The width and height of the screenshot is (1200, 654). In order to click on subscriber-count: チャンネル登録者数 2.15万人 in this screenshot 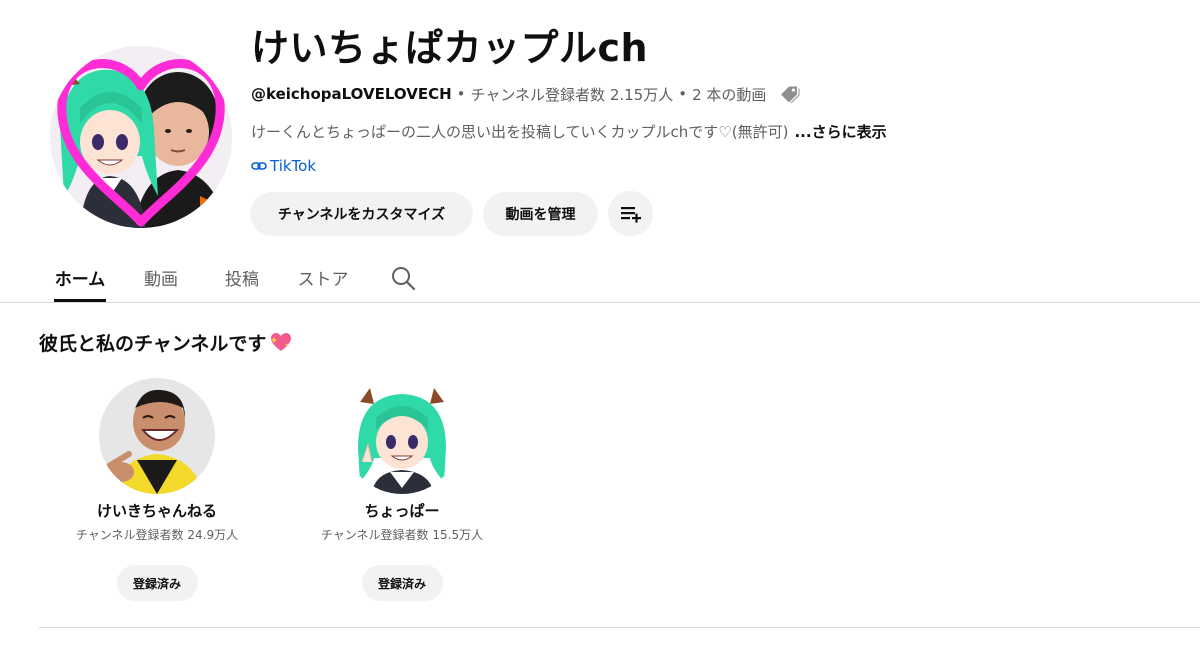, I will do `click(572, 94)`.